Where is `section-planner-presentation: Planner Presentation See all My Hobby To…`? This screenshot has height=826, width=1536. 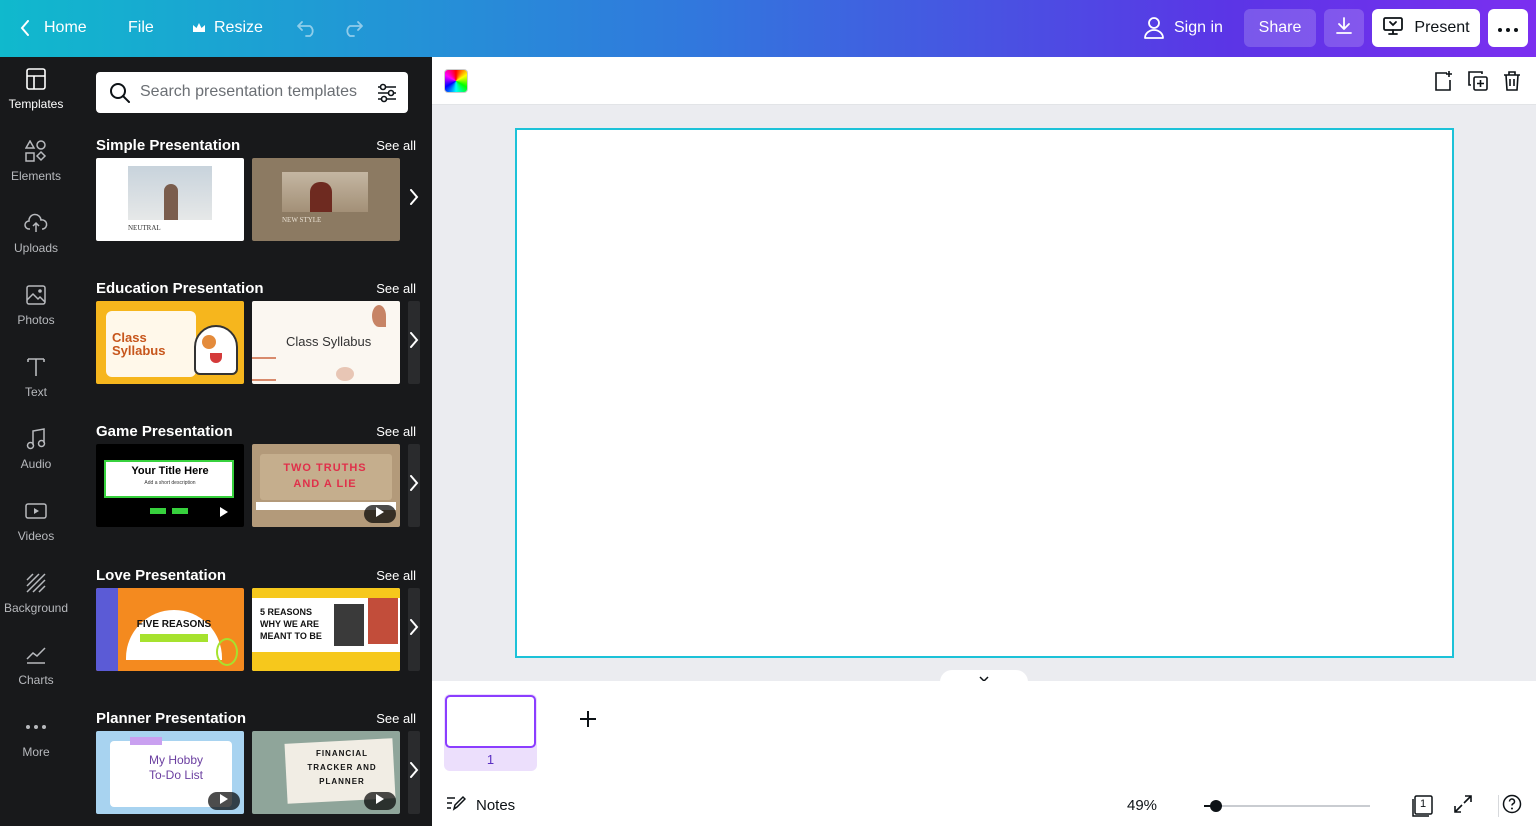
section-planner-presentation: Planner Presentation See all My Hobby To… is located at coordinates (264, 768).